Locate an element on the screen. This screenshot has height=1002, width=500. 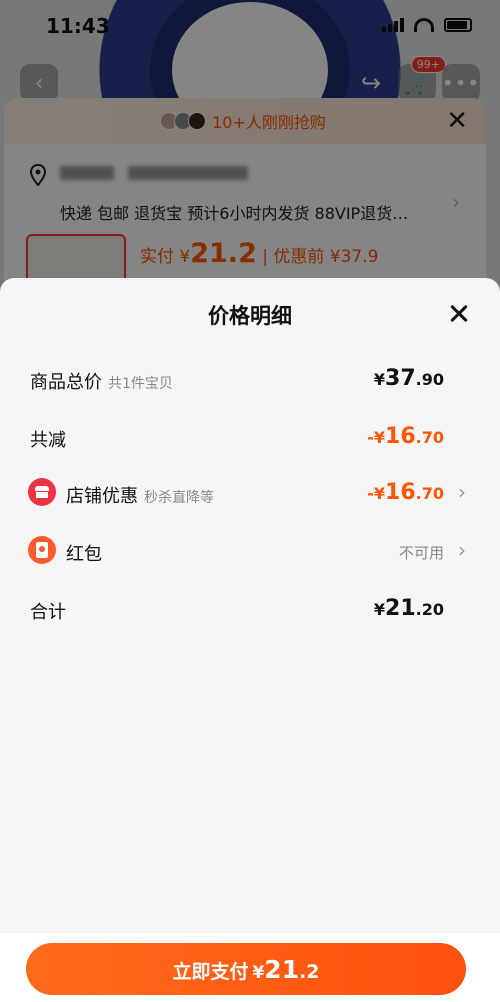
modal-title: 价格明细 is located at coordinates (250, 316).